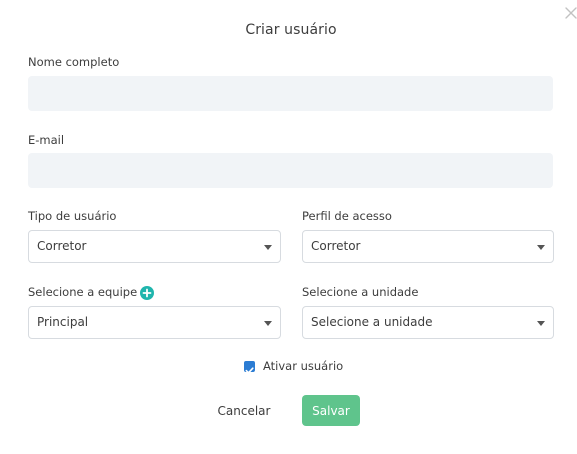 The image size is (577, 454). What do you see at coordinates (303, 366) in the screenshot?
I see `activate-user-label: Ativar usuário` at bounding box center [303, 366].